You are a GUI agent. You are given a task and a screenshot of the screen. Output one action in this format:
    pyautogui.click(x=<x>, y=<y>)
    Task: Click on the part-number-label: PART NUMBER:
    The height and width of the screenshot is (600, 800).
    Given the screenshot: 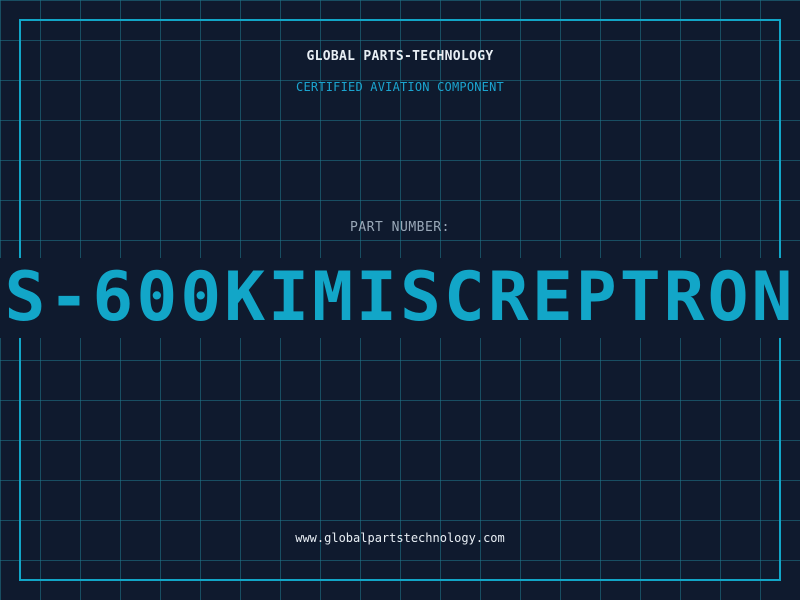 What is the action you would take?
    pyautogui.click(x=400, y=227)
    